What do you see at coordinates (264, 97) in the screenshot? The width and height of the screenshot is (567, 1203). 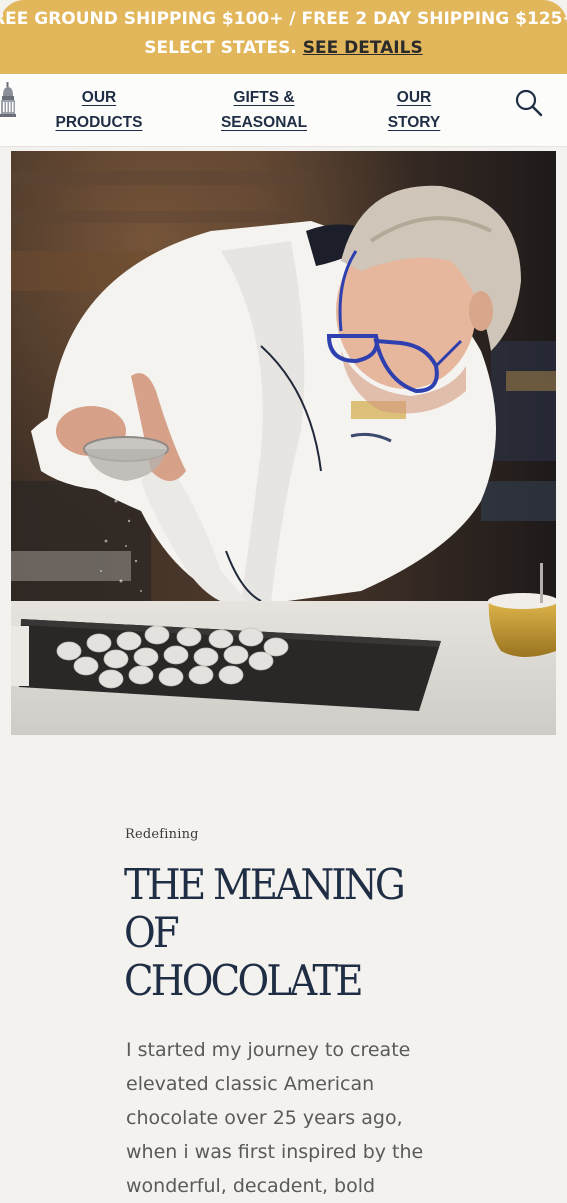 I see `nav-label-line1: GIFTS &` at bounding box center [264, 97].